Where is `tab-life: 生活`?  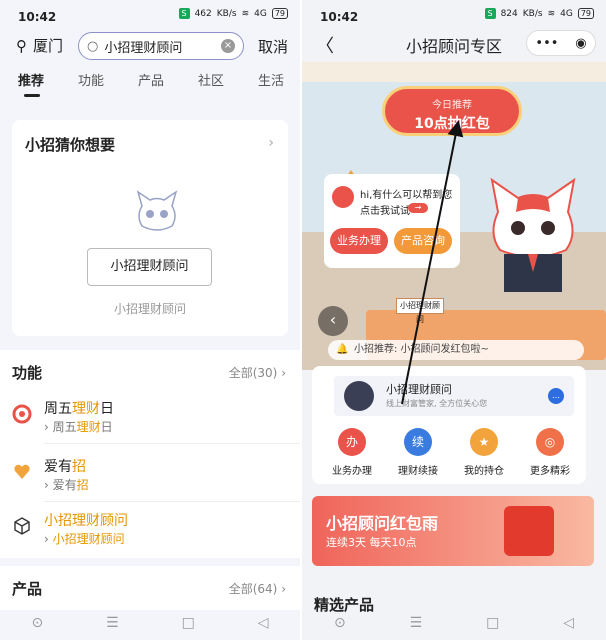
tab-life: 生活 is located at coordinates (271, 79).